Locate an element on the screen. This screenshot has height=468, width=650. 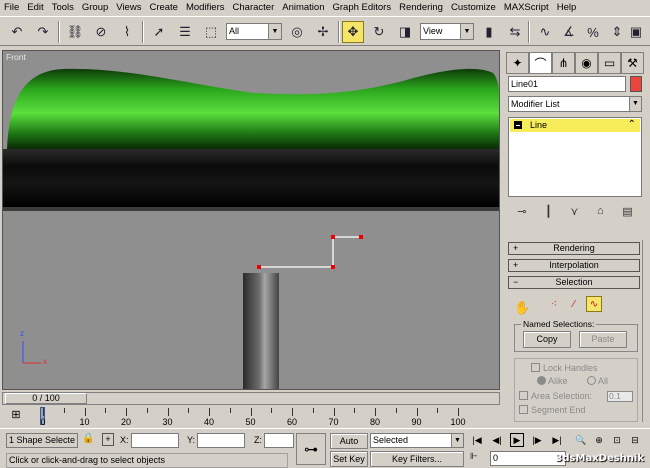
menu-item-customize: Customize is located at coordinates (473, 8).